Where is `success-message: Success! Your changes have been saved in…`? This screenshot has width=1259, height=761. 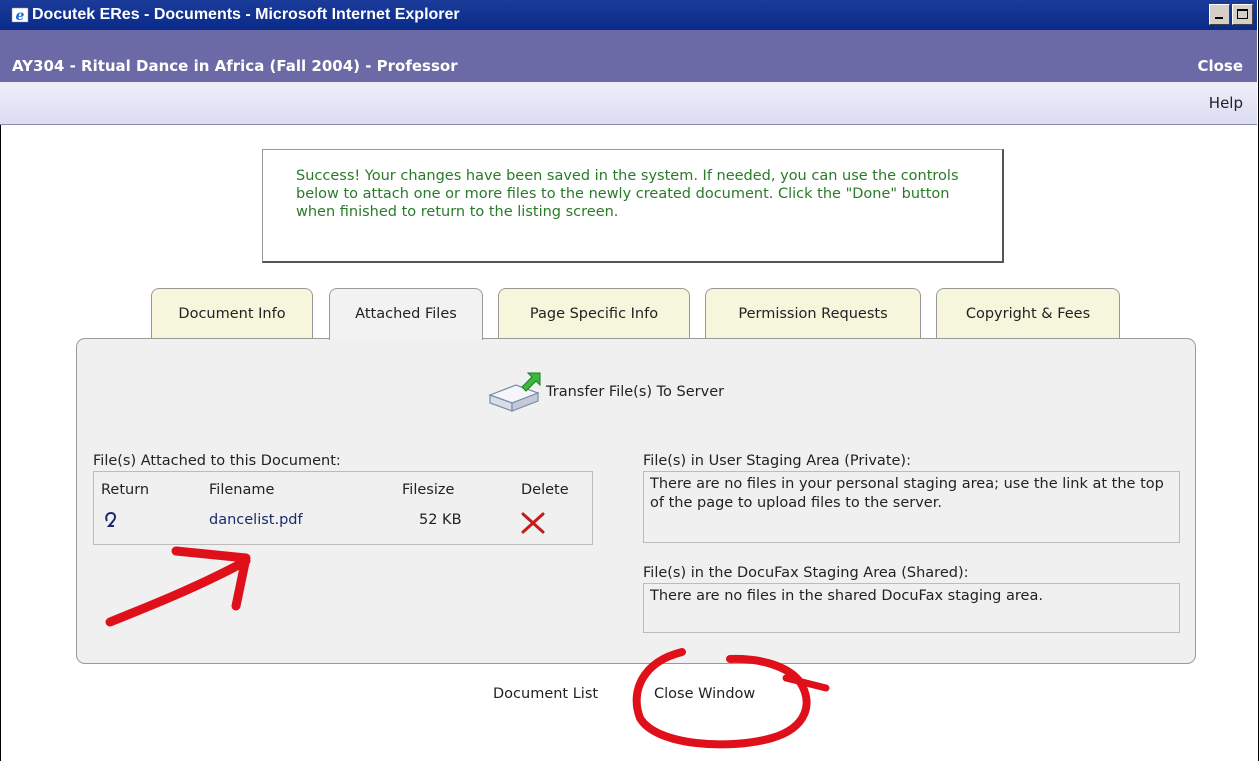 success-message: Success! Your changes have been saved in… is located at coordinates (627, 194).